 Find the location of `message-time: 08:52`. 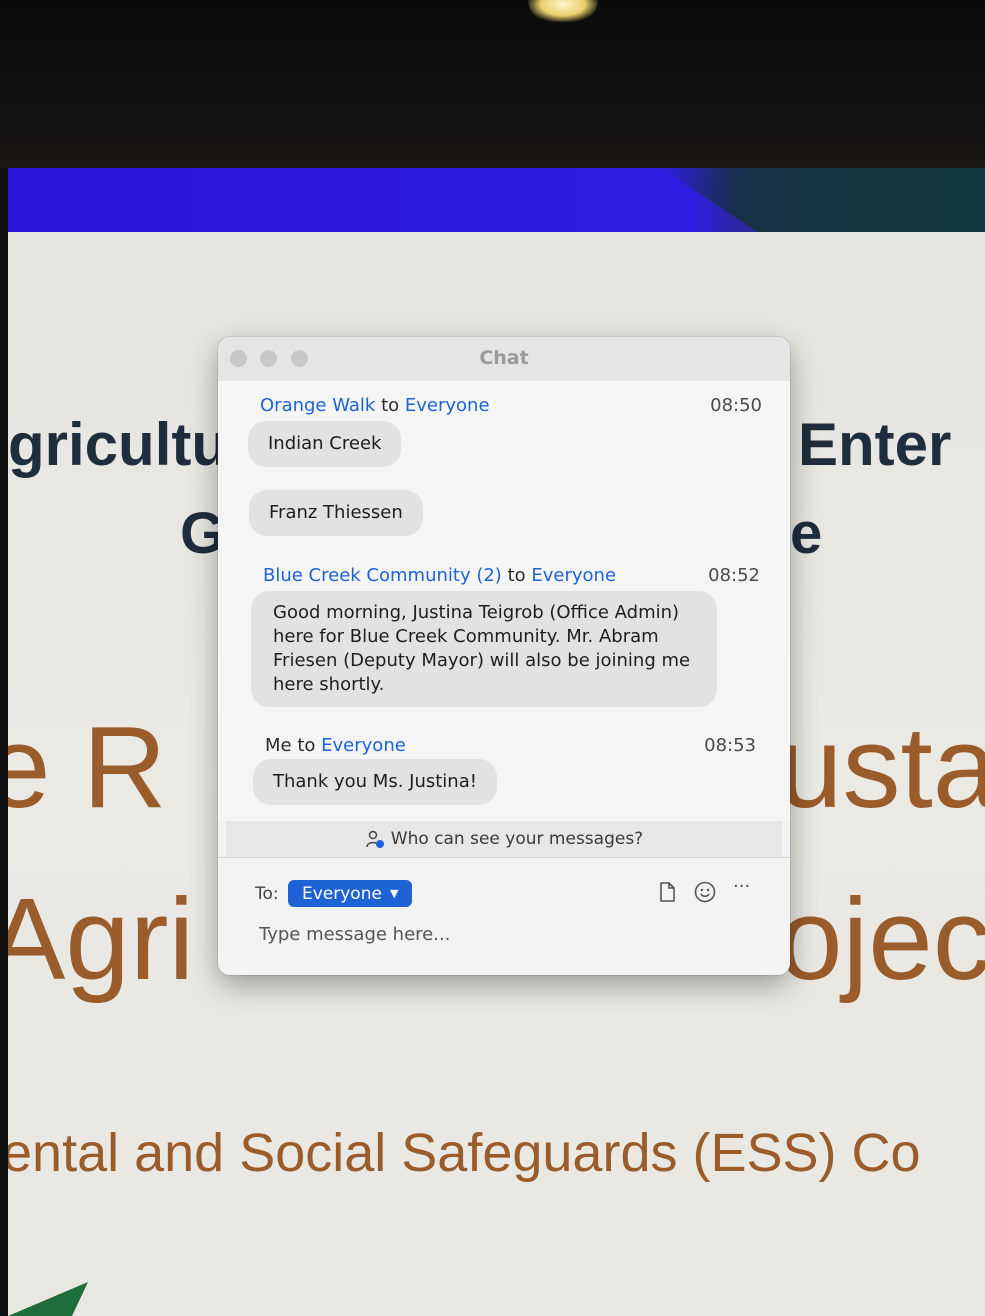

message-time: 08:52 is located at coordinates (734, 575).